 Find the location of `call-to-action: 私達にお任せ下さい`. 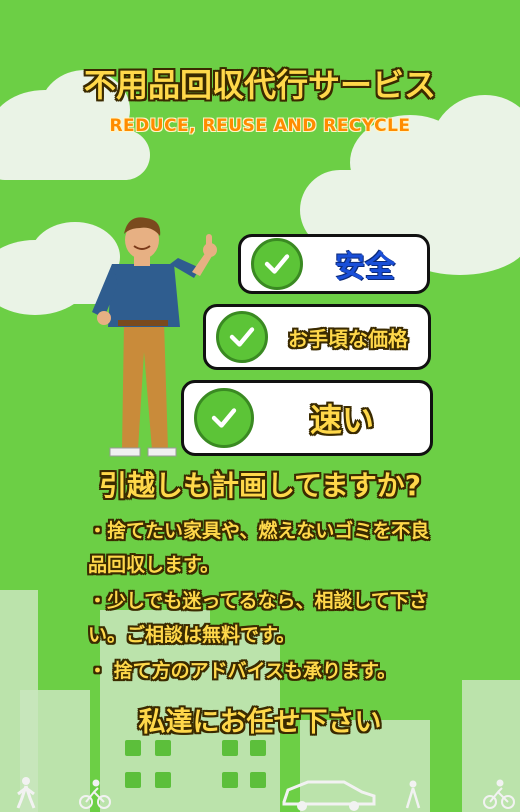

call-to-action: 私達にお任せ下さい is located at coordinates (260, 722).